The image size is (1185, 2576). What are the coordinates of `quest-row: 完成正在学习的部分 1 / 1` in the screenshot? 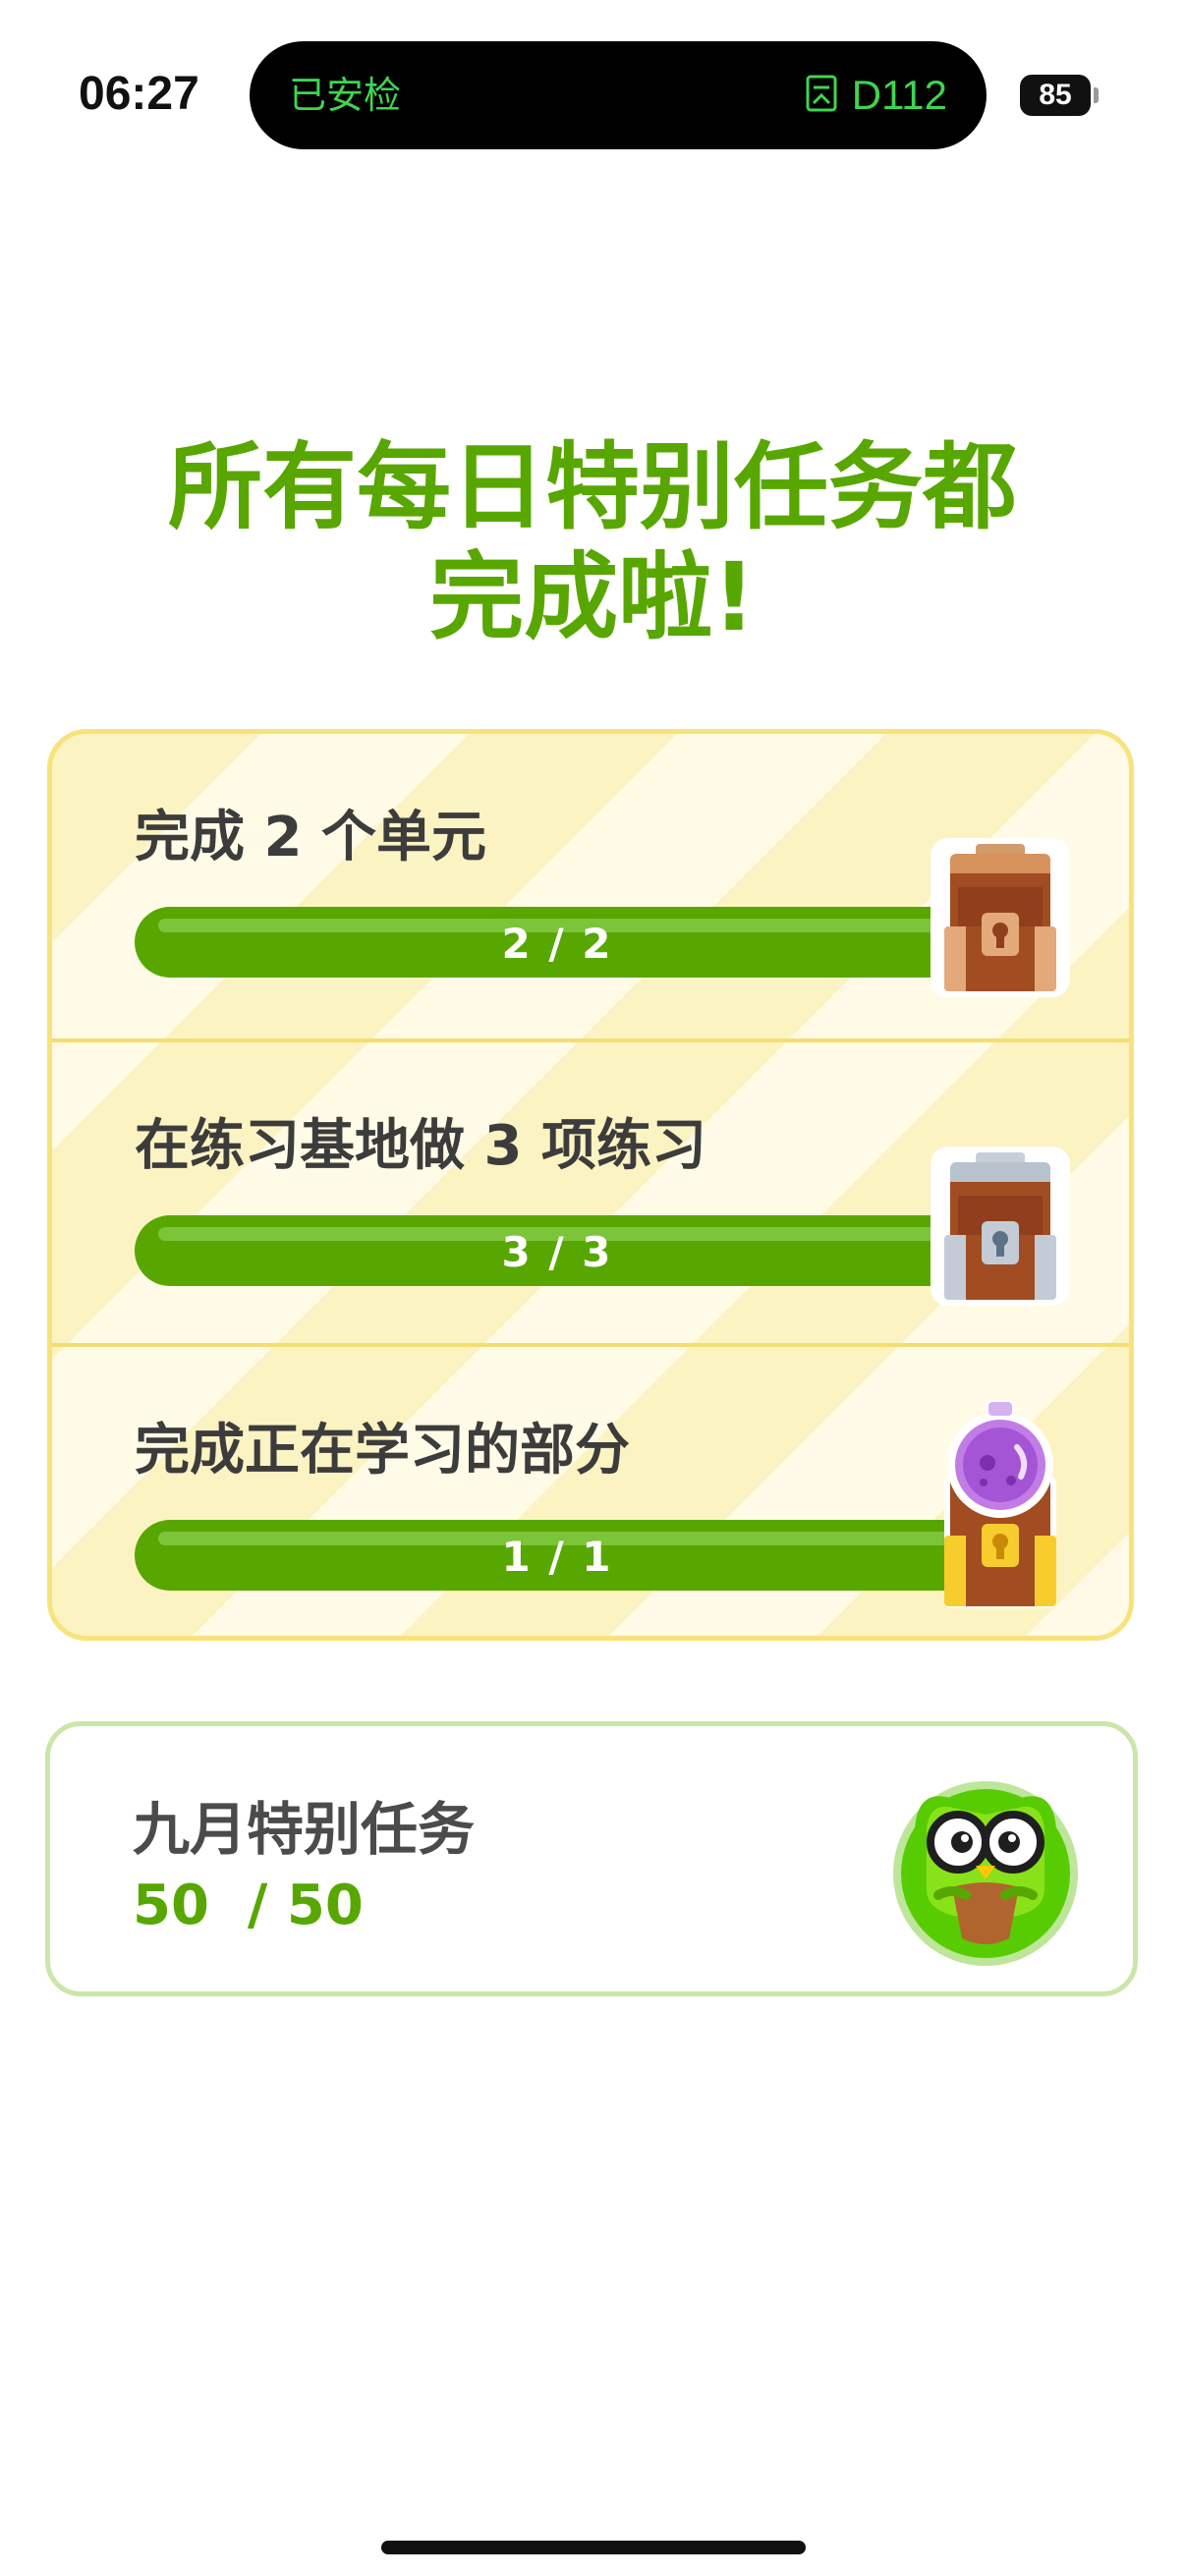 It's located at (591, 1489).